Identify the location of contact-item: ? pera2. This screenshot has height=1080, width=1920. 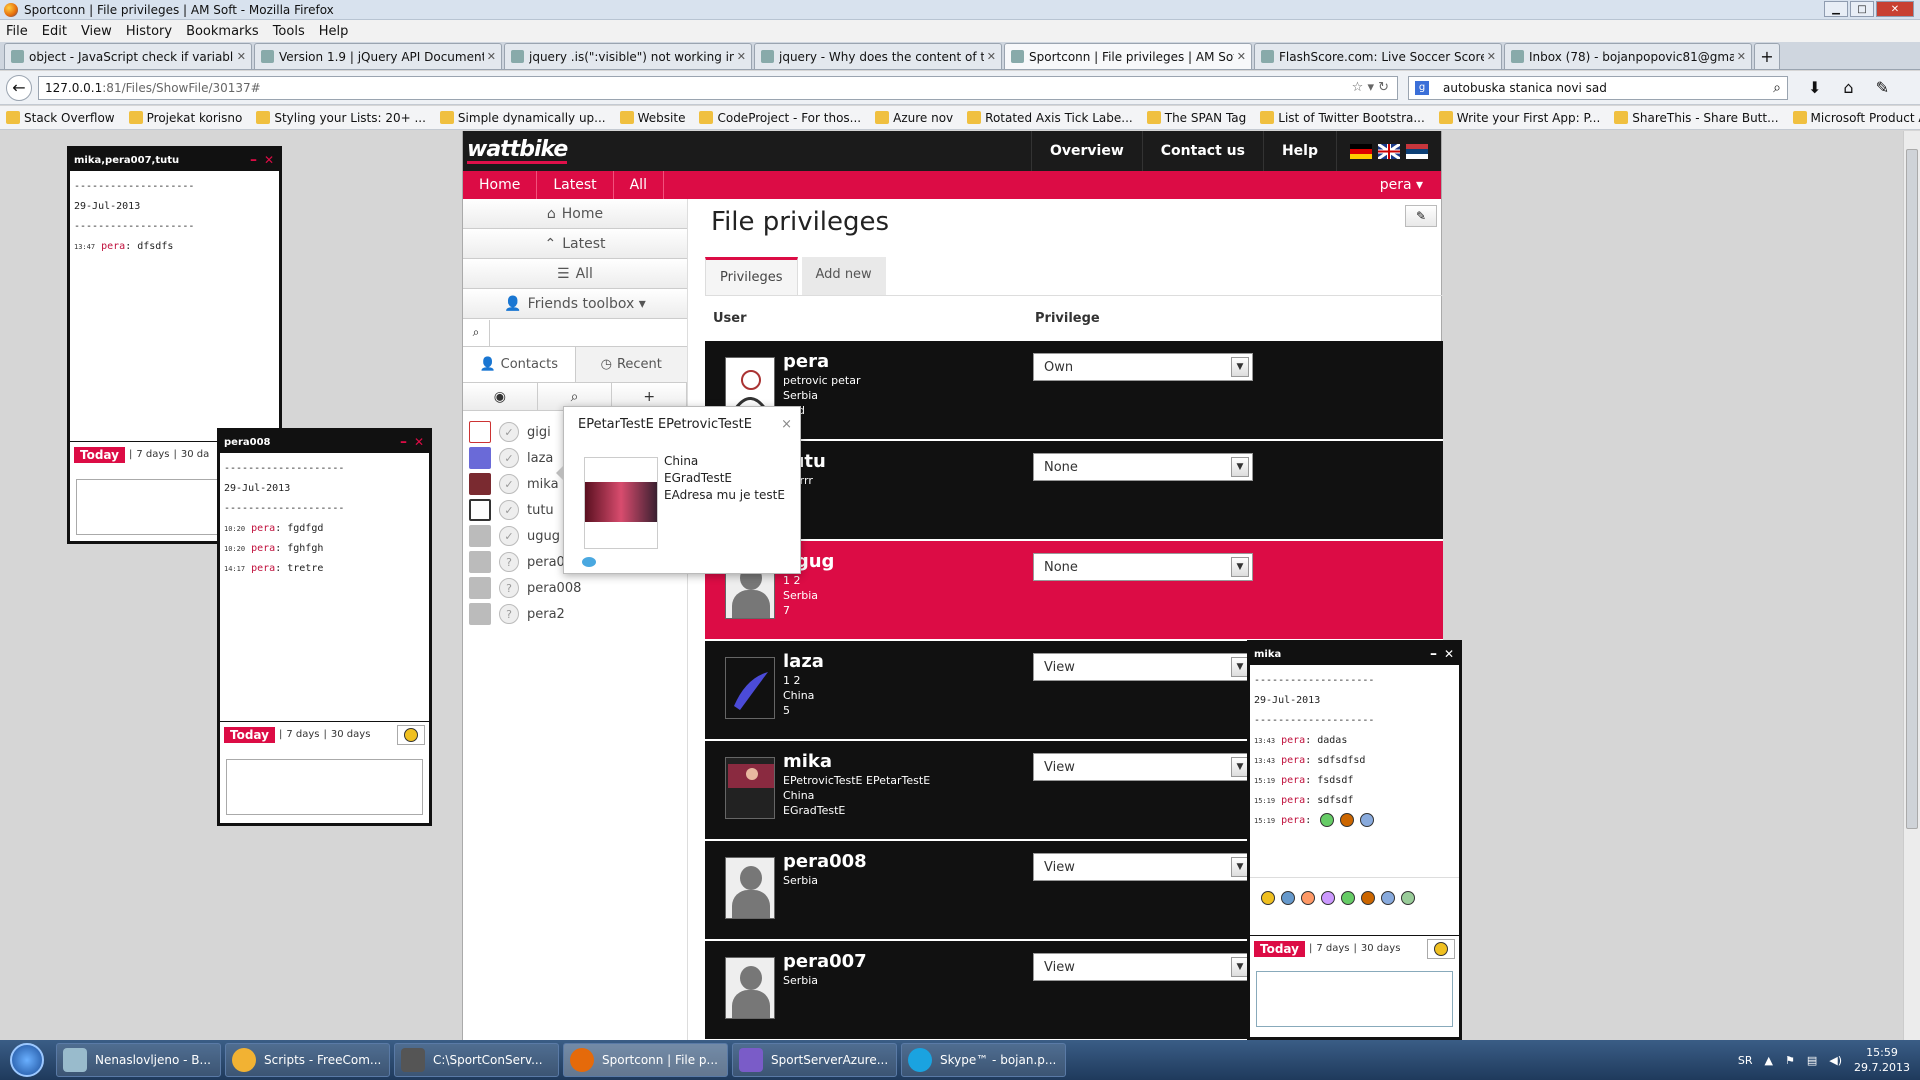
(575, 614).